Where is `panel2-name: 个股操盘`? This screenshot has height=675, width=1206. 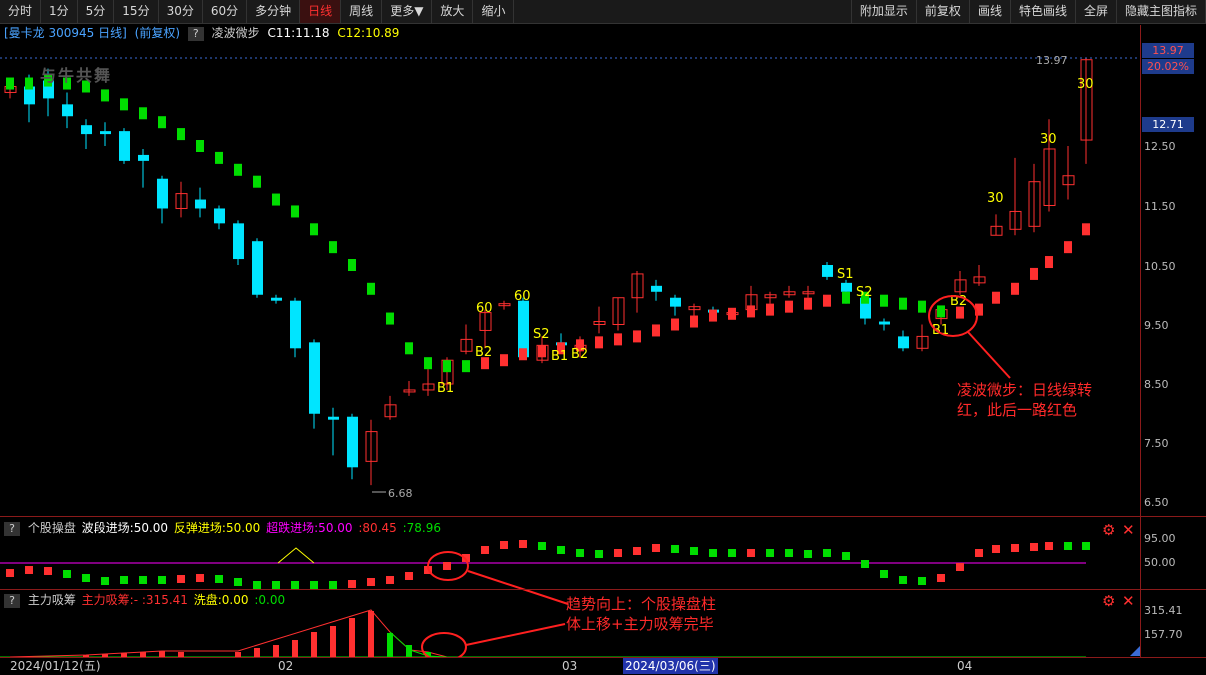
panel2-name: 个股操盘 is located at coordinates (52, 528).